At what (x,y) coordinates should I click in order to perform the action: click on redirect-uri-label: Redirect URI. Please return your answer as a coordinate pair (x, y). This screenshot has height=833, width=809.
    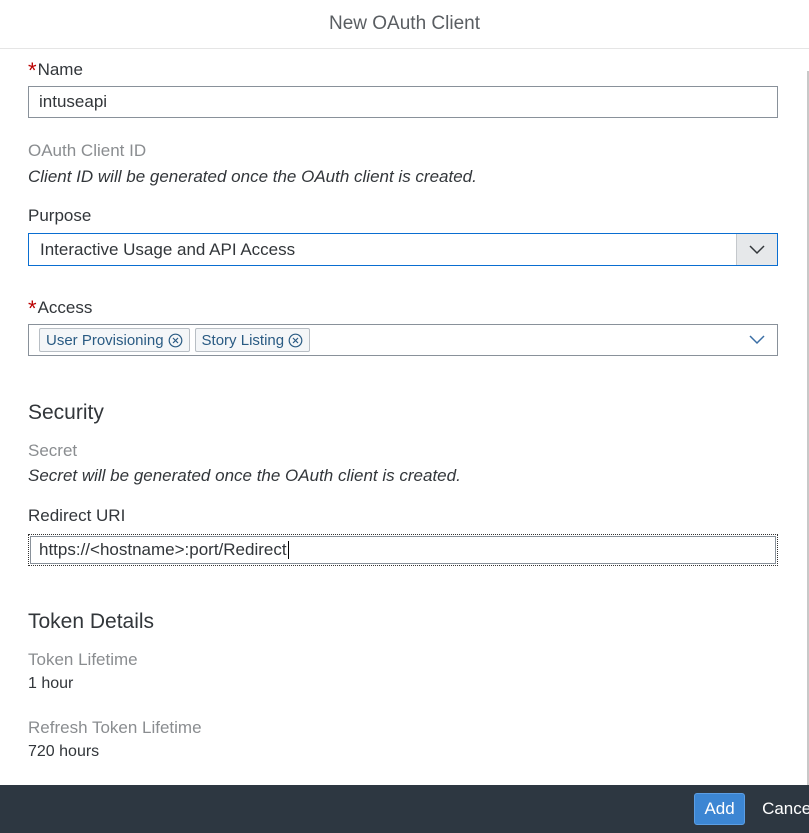
    Looking at the image, I should click on (77, 515).